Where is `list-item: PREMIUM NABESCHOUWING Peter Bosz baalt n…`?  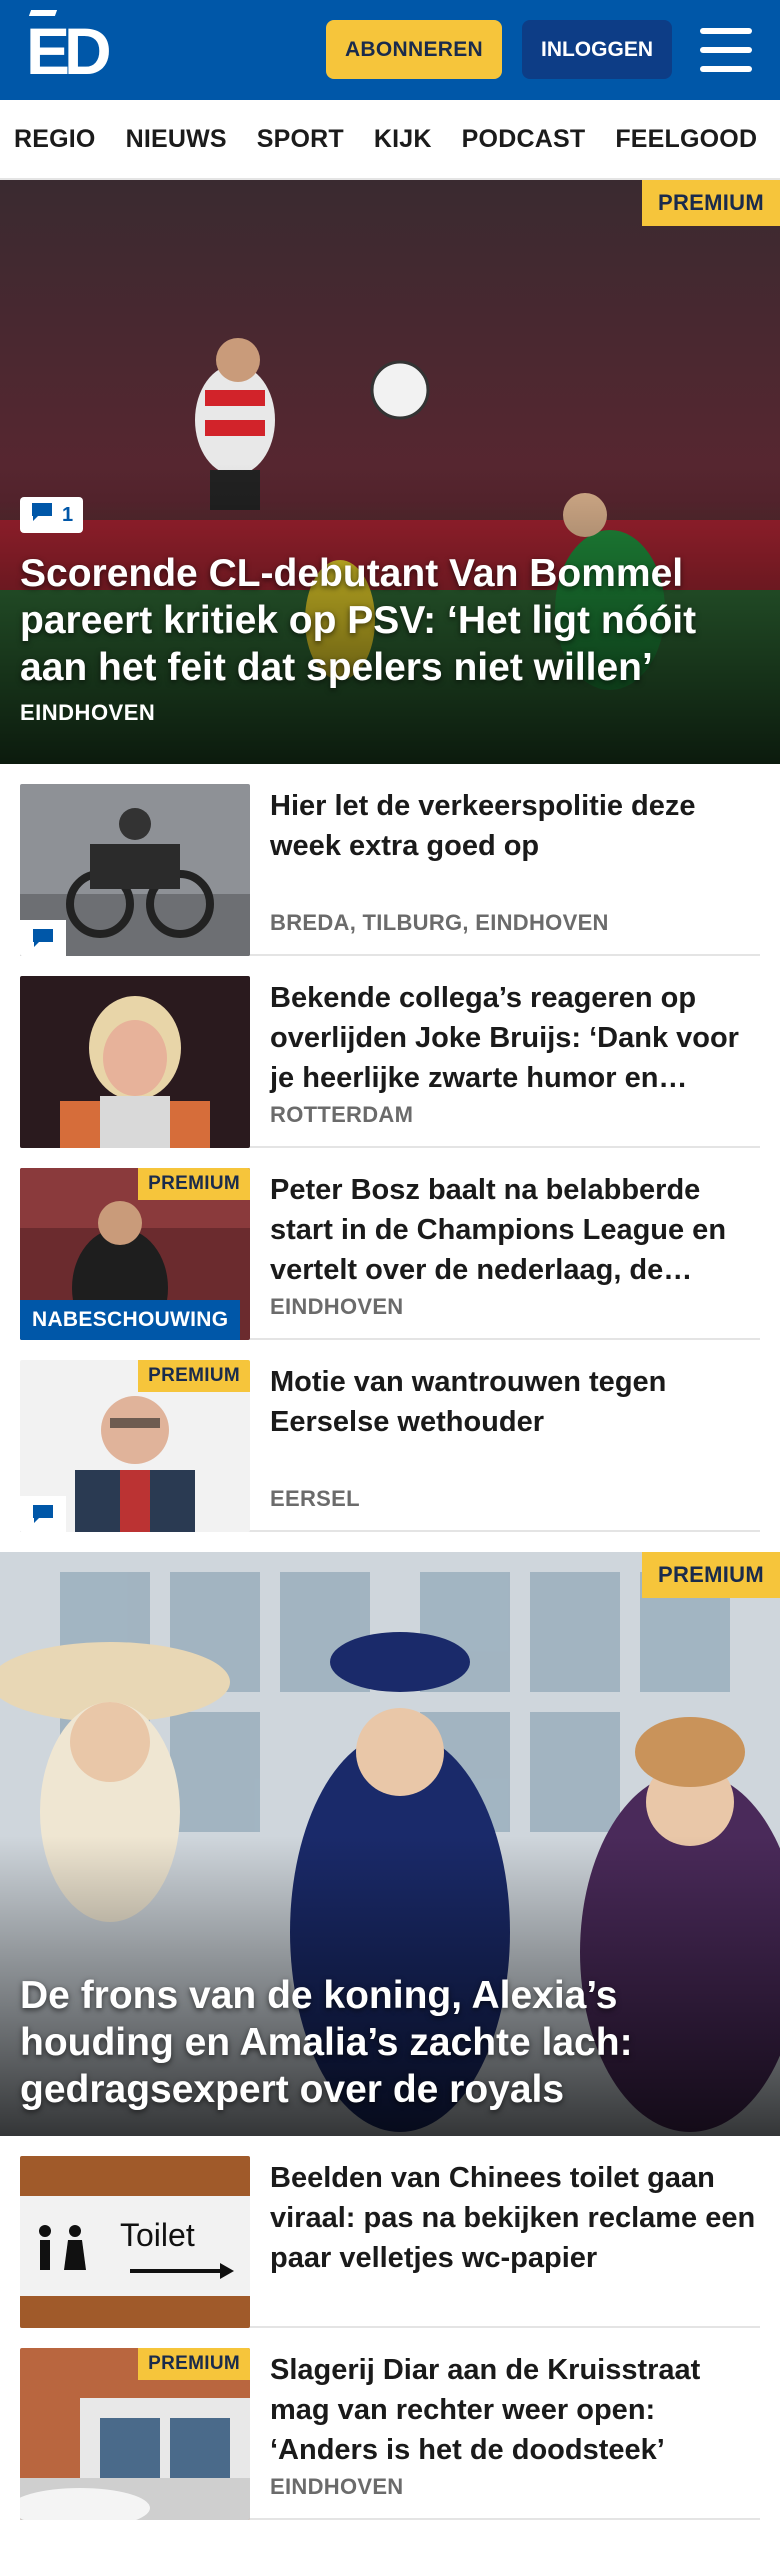 list-item: PREMIUM NABESCHOUWING Peter Bosz baalt n… is located at coordinates (390, 1244).